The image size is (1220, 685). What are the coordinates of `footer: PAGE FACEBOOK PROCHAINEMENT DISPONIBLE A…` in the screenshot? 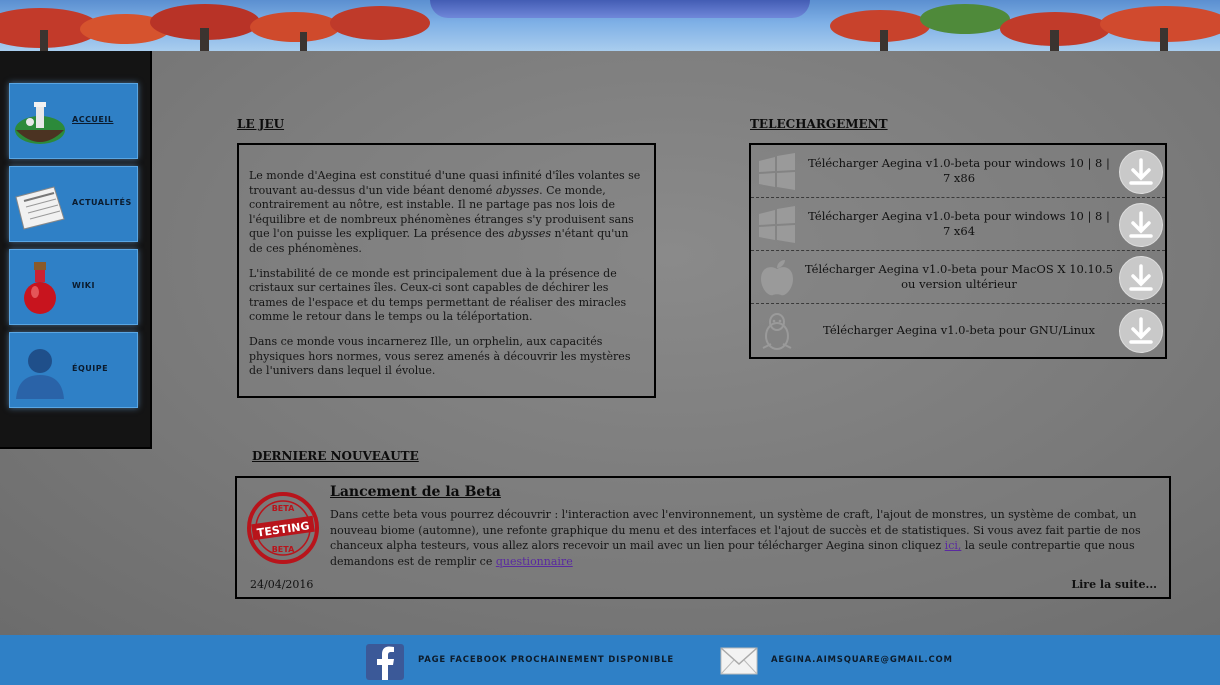 It's located at (610, 660).